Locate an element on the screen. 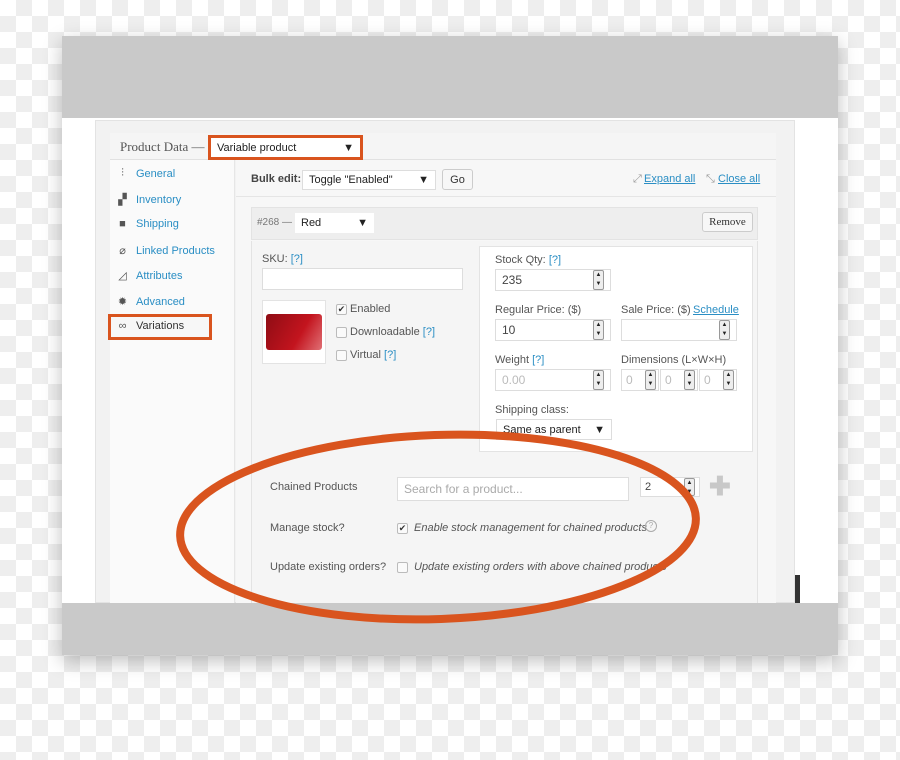 The height and width of the screenshot is (760, 900). highlight-ellipse is located at coordinates (438, 527).